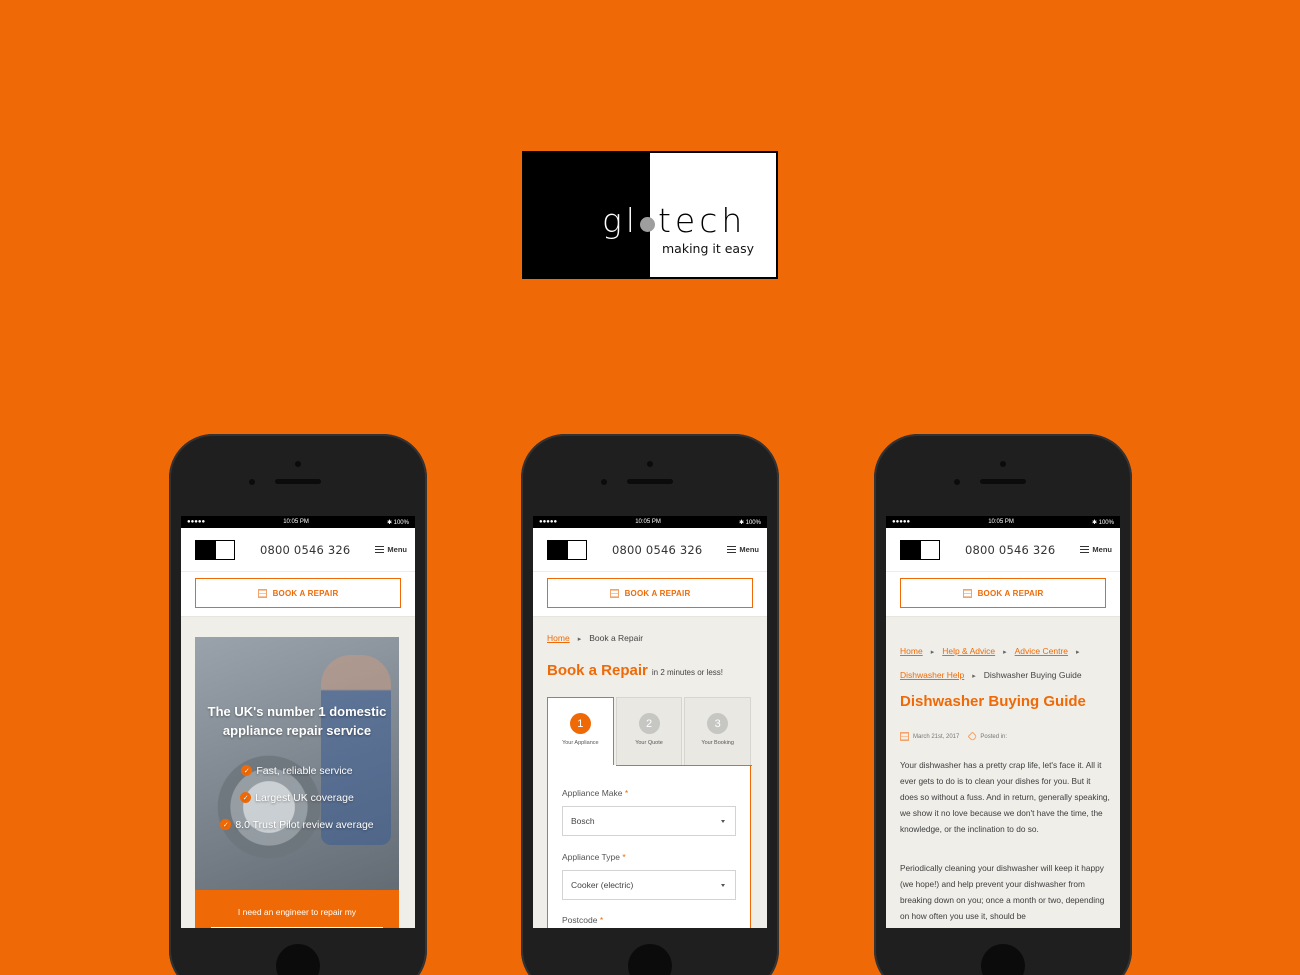 The image size is (1300, 975). I want to click on breadcrumb-current: Dishwasher Buying Guide, so click(1032, 675).